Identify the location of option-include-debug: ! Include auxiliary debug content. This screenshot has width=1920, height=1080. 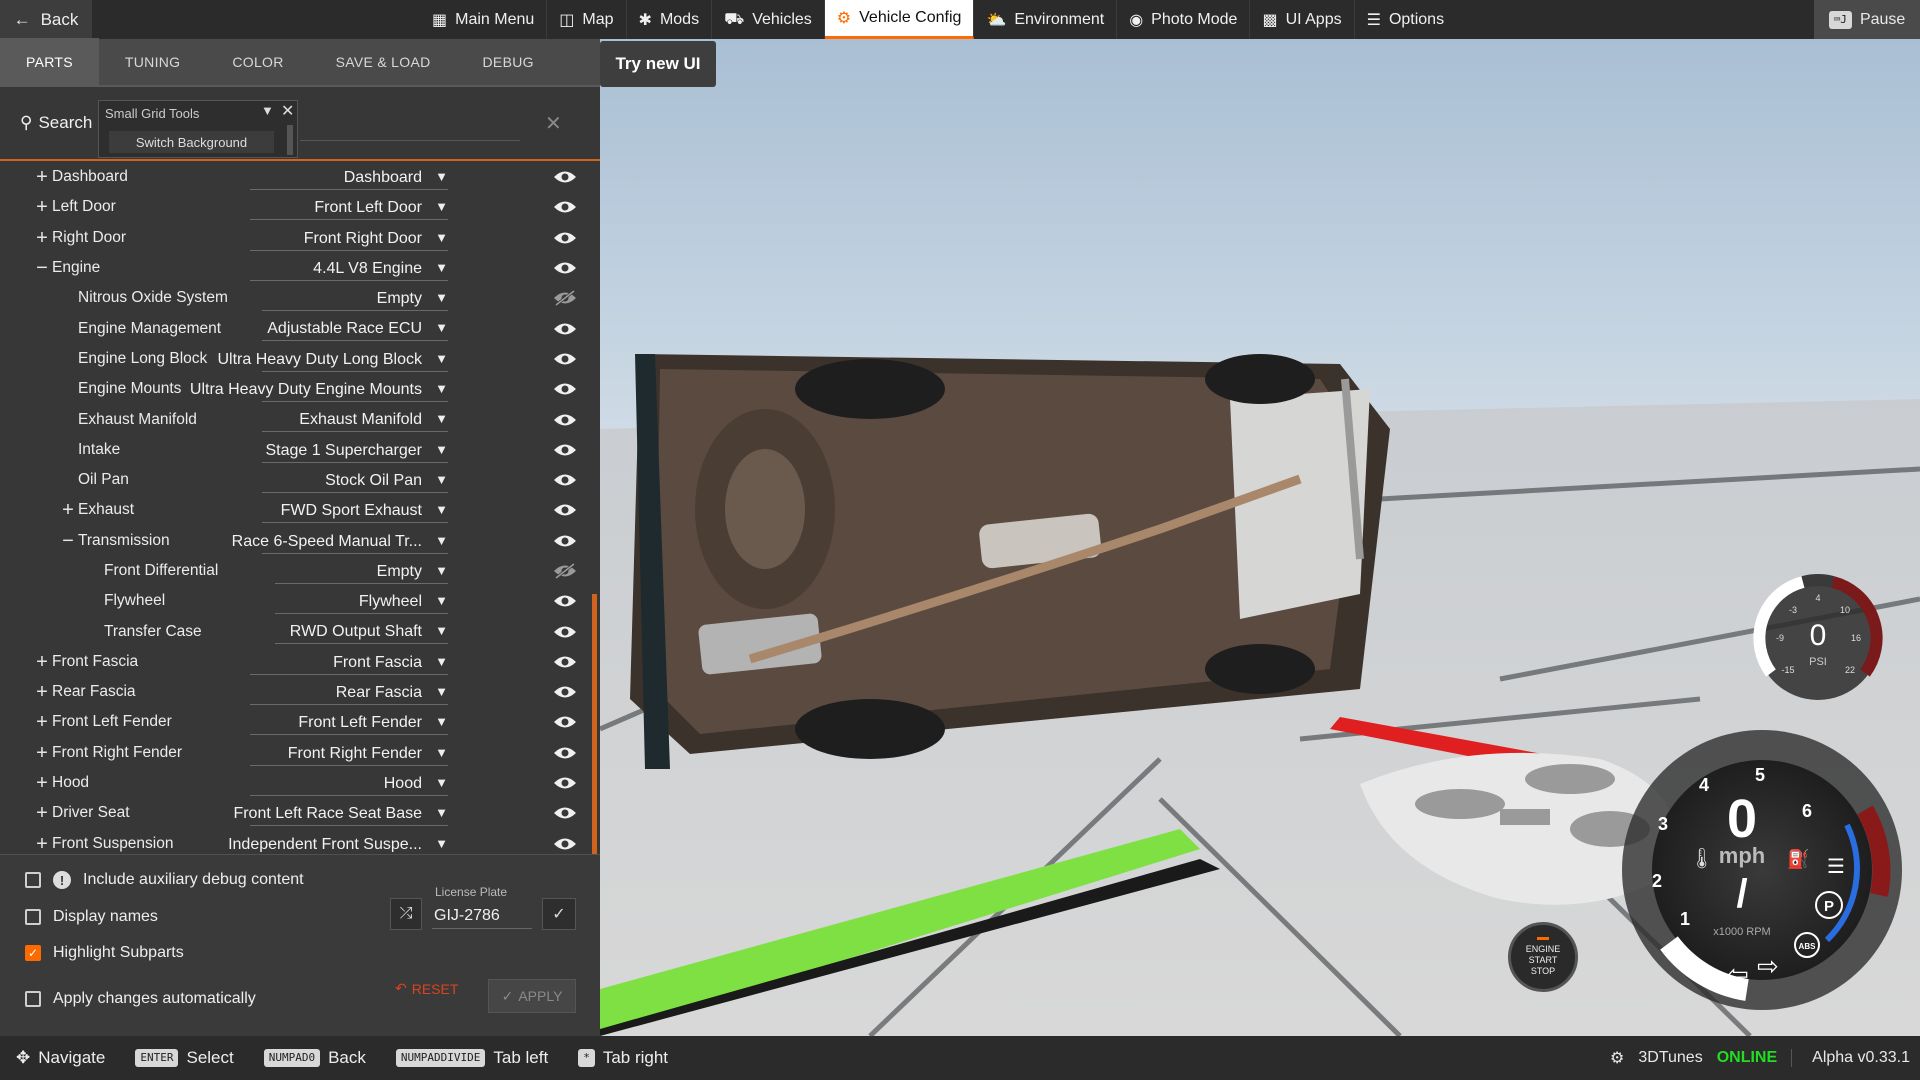
(164, 880).